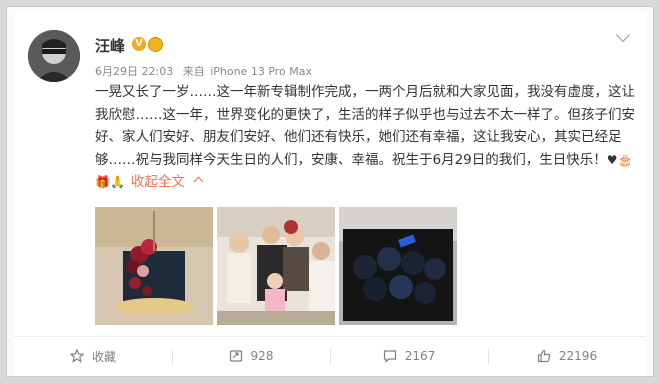 This screenshot has height=383, width=660. I want to click on repost-button: 928, so click(251, 356).